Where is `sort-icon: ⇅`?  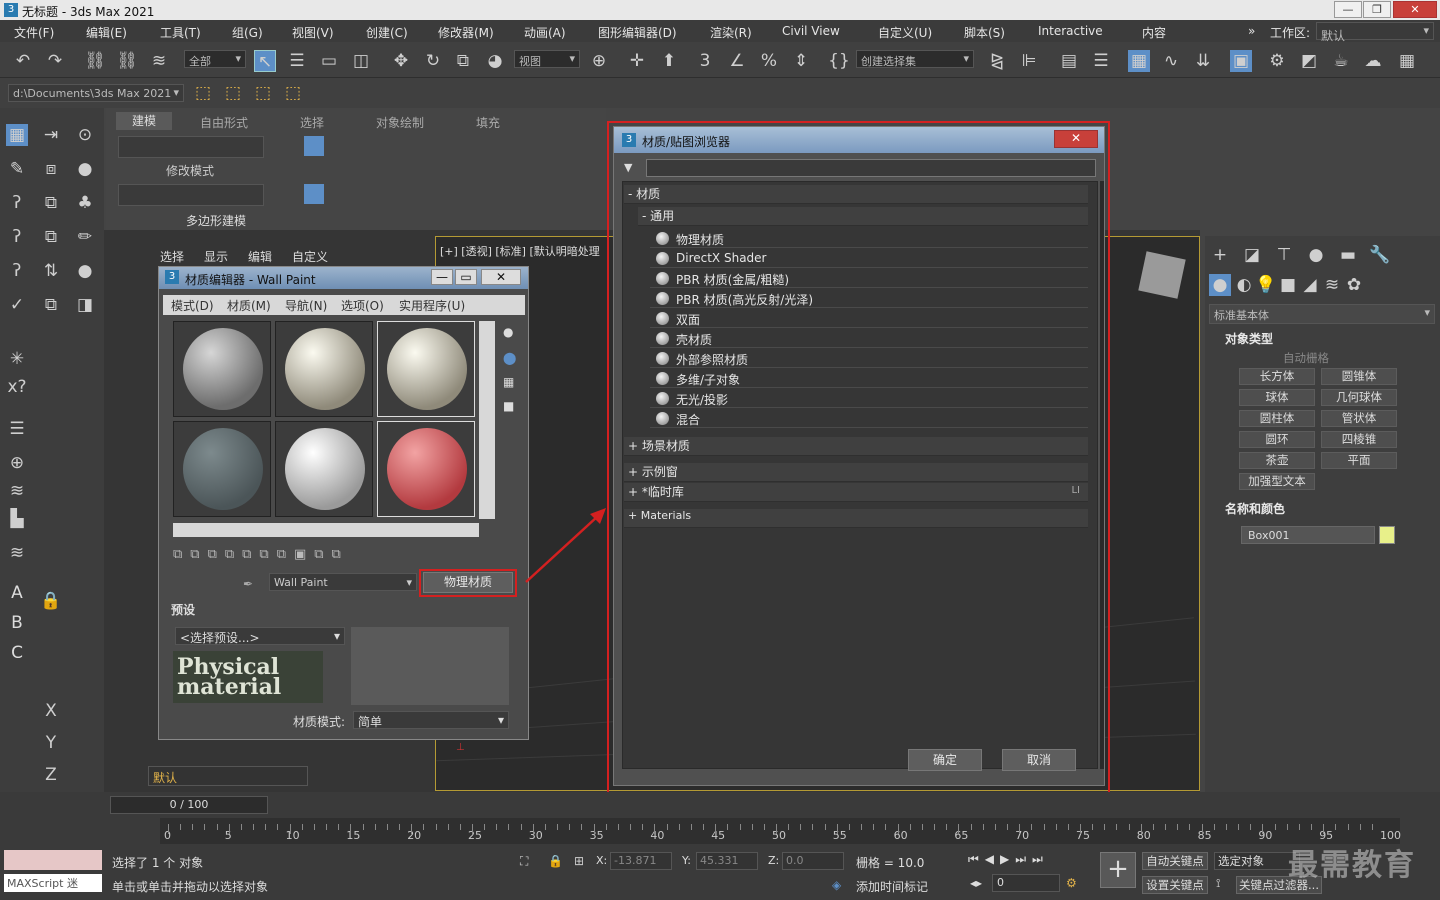
sort-icon: ⇅ is located at coordinates (51, 271).